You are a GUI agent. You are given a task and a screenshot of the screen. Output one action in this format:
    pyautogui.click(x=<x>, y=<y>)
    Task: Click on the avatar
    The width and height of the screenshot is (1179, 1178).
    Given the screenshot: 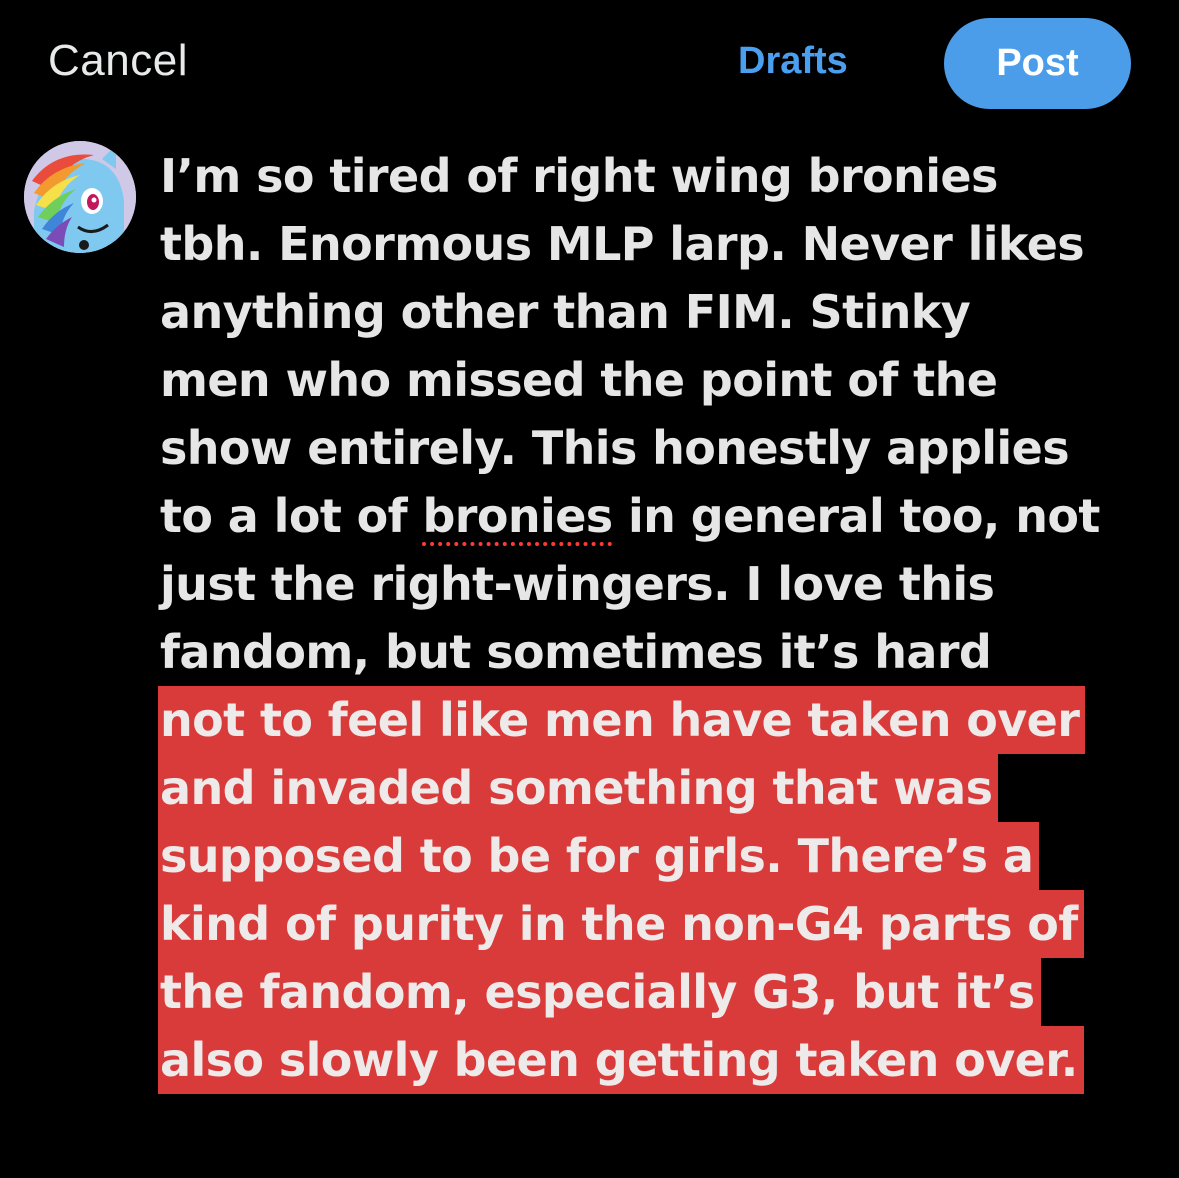 What is the action you would take?
    pyautogui.click(x=80, y=197)
    